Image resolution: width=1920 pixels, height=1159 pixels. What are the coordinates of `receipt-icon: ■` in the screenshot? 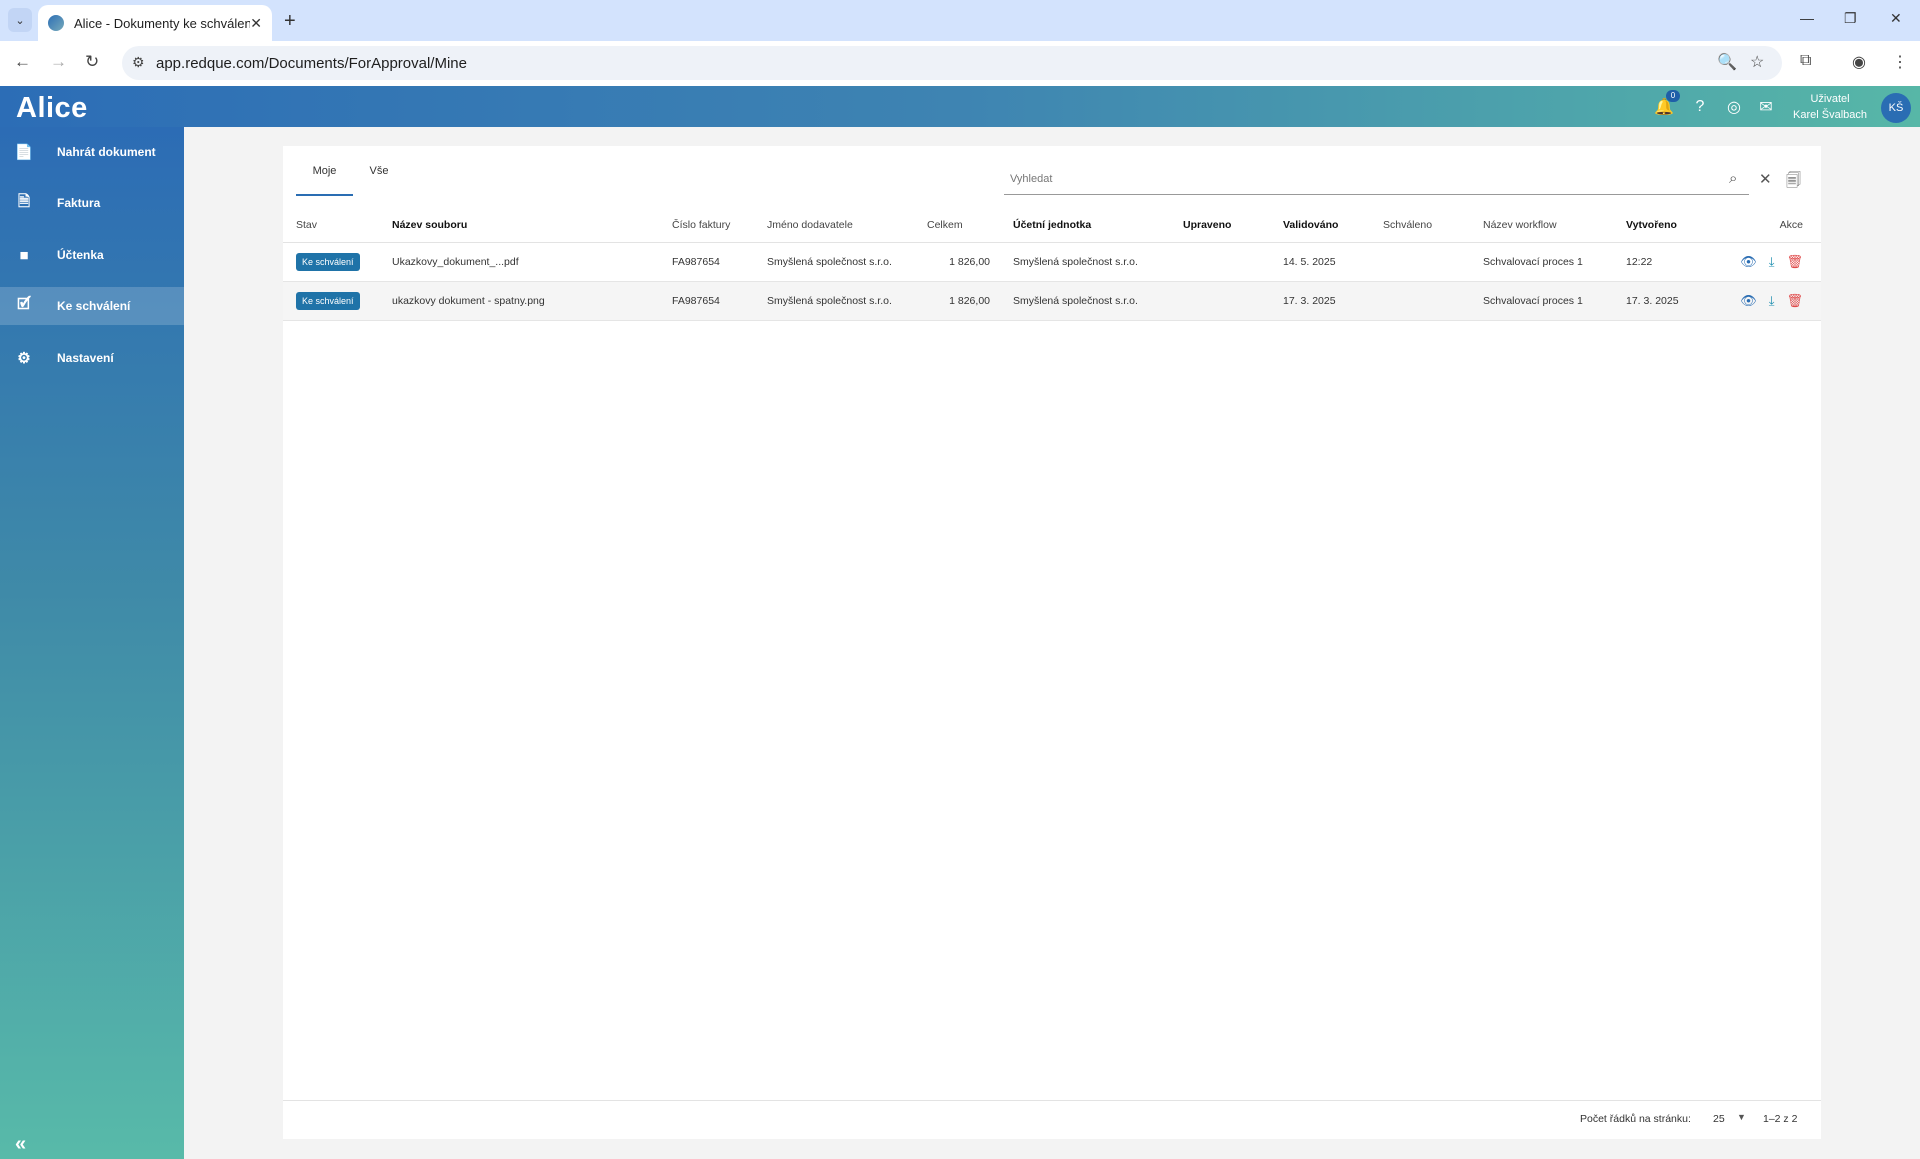 It's located at (24, 255).